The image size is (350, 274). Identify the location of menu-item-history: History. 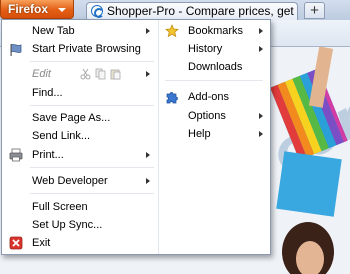
(215, 49).